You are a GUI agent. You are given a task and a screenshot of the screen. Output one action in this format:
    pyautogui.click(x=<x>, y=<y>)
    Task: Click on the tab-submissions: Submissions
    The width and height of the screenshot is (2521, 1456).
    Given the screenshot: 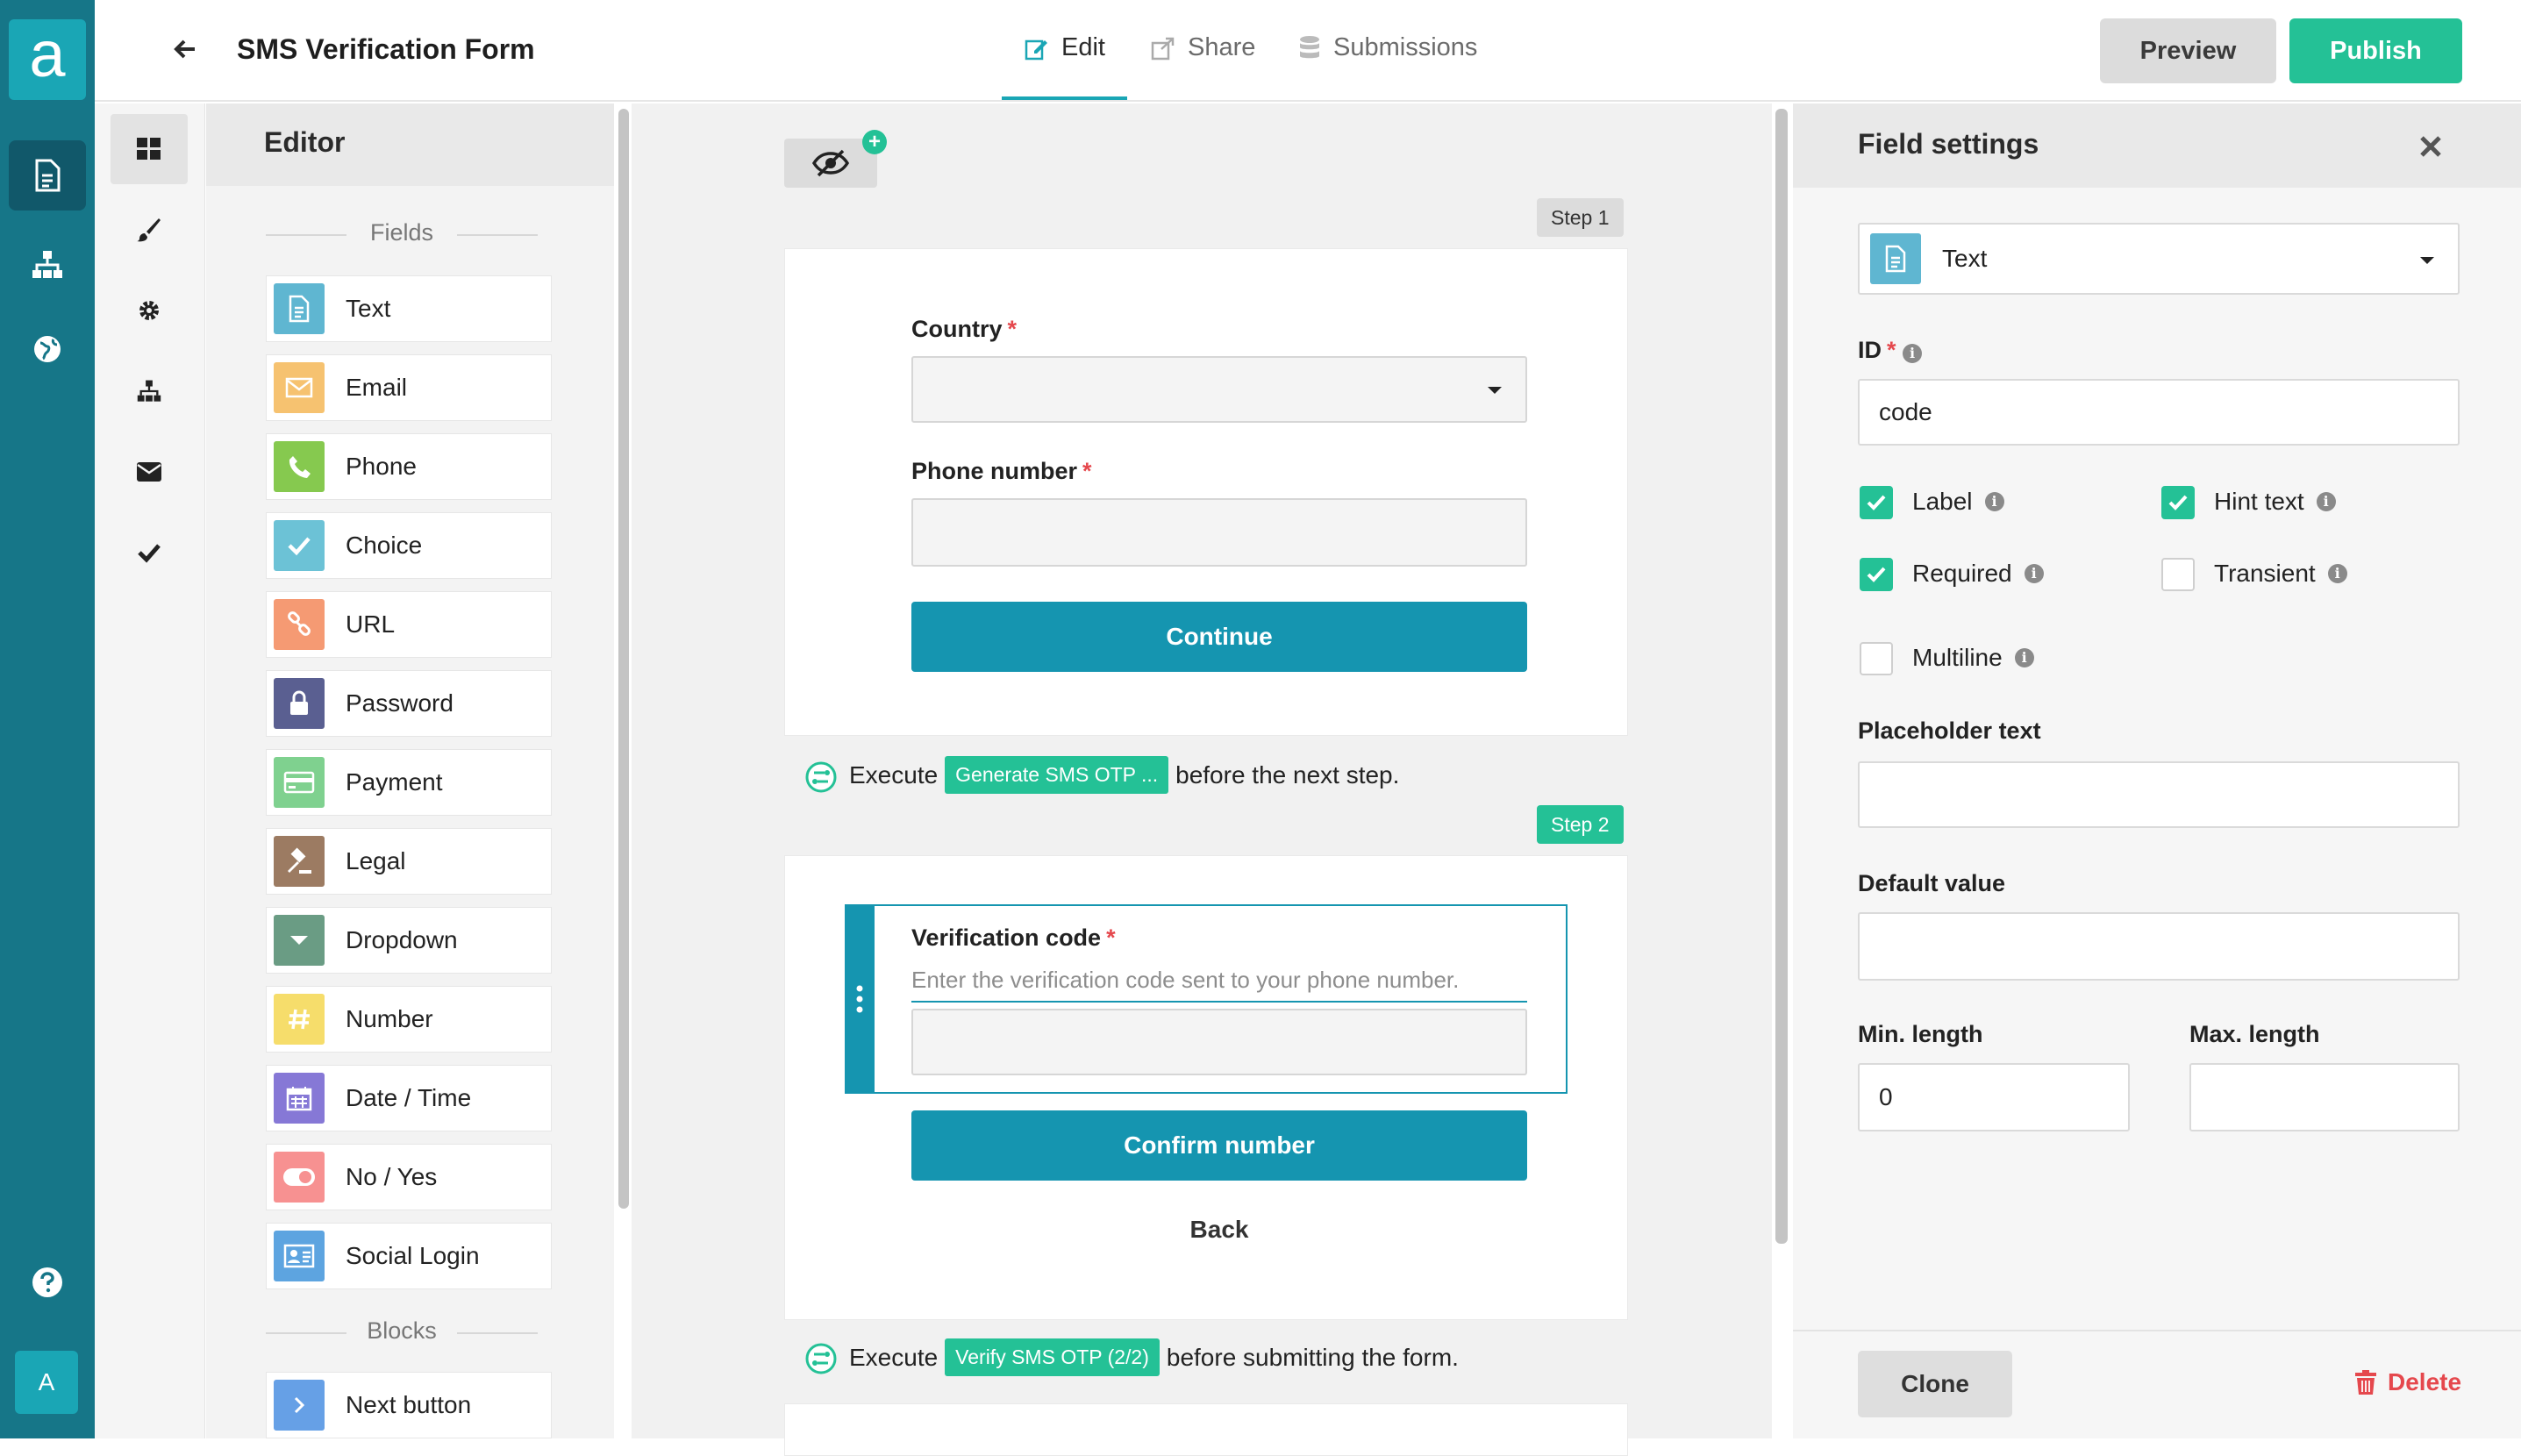 What is the action you would take?
    pyautogui.click(x=1388, y=47)
    